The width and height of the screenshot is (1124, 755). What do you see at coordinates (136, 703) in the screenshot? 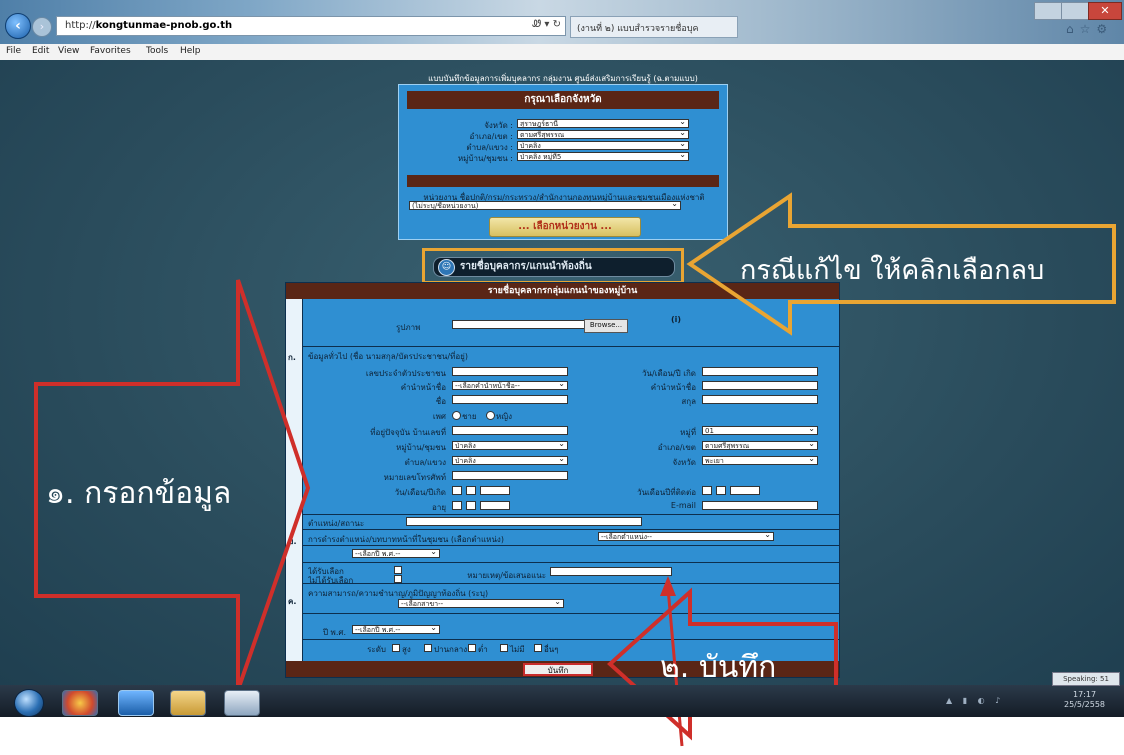
I see `internet-explorer-icon` at bounding box center [136, 703].